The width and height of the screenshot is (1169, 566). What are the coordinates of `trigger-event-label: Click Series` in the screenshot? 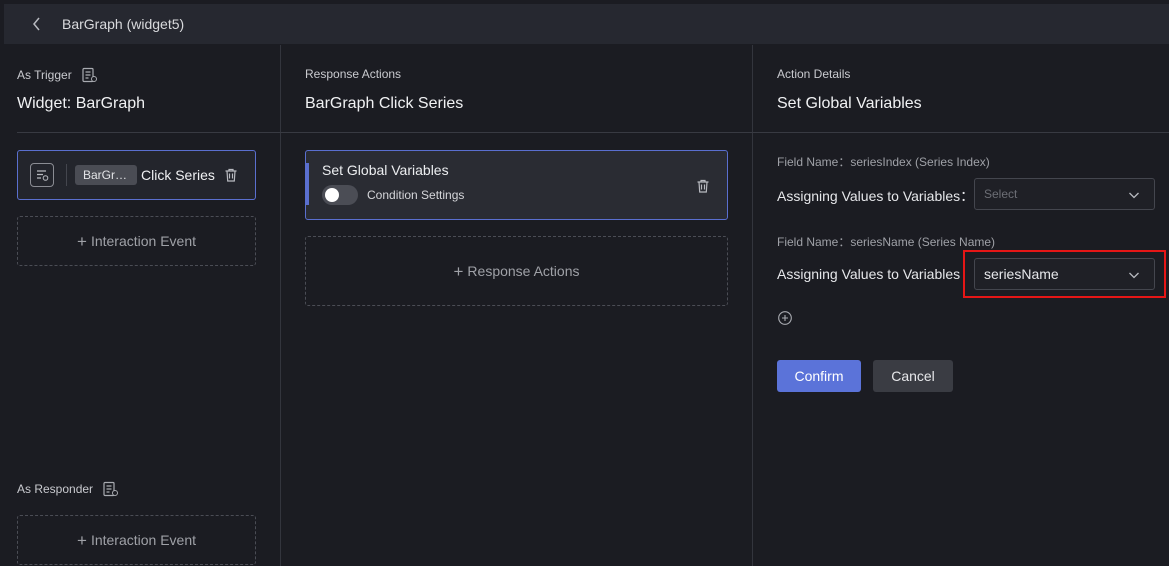 It's located at (178, 175).